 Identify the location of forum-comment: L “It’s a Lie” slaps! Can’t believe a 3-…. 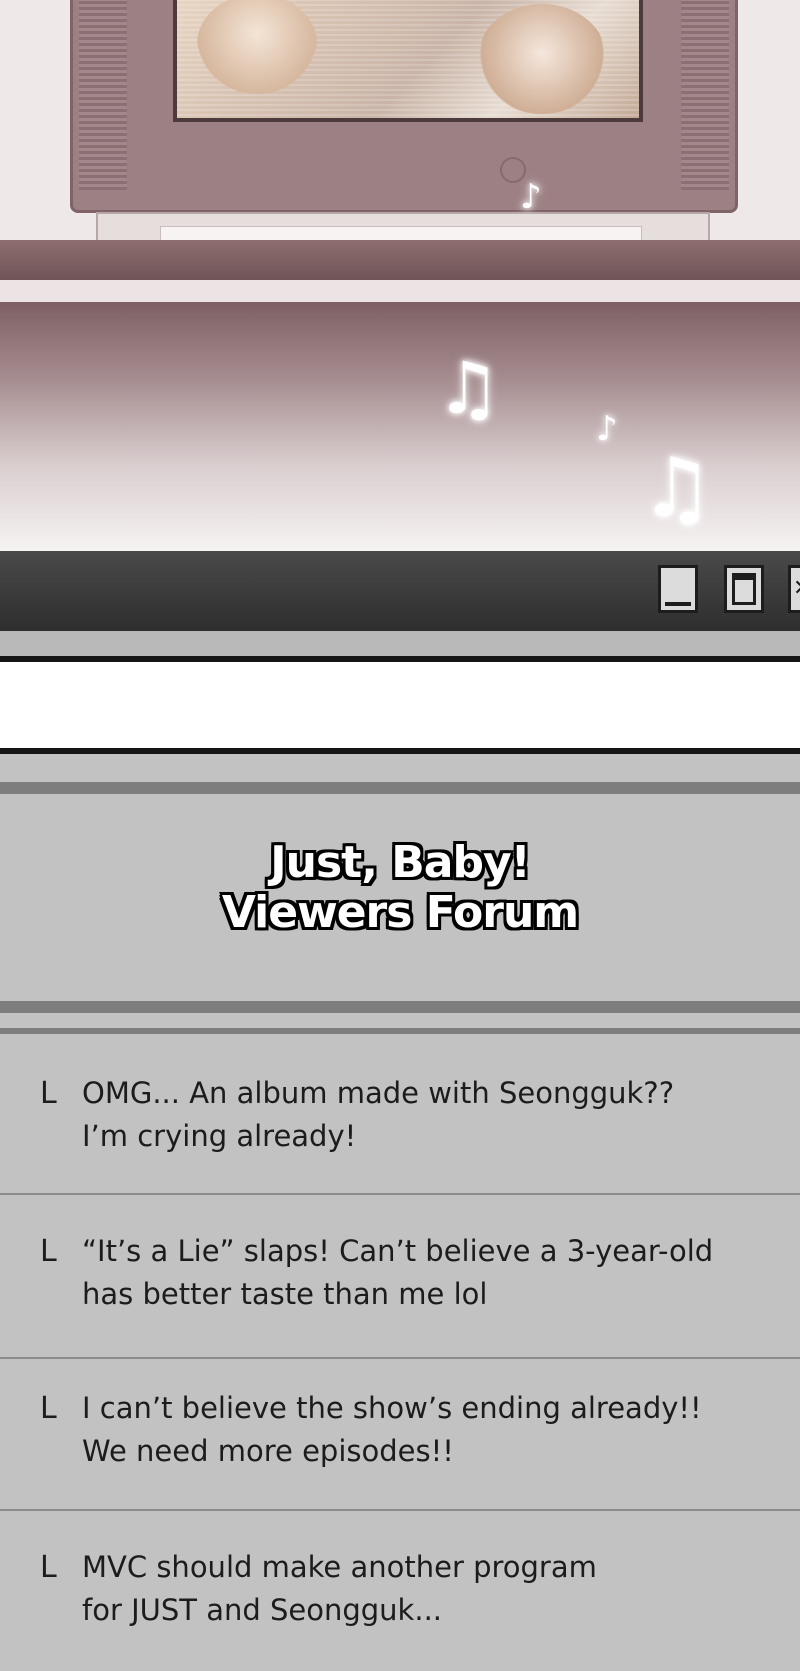
(400, 1273).